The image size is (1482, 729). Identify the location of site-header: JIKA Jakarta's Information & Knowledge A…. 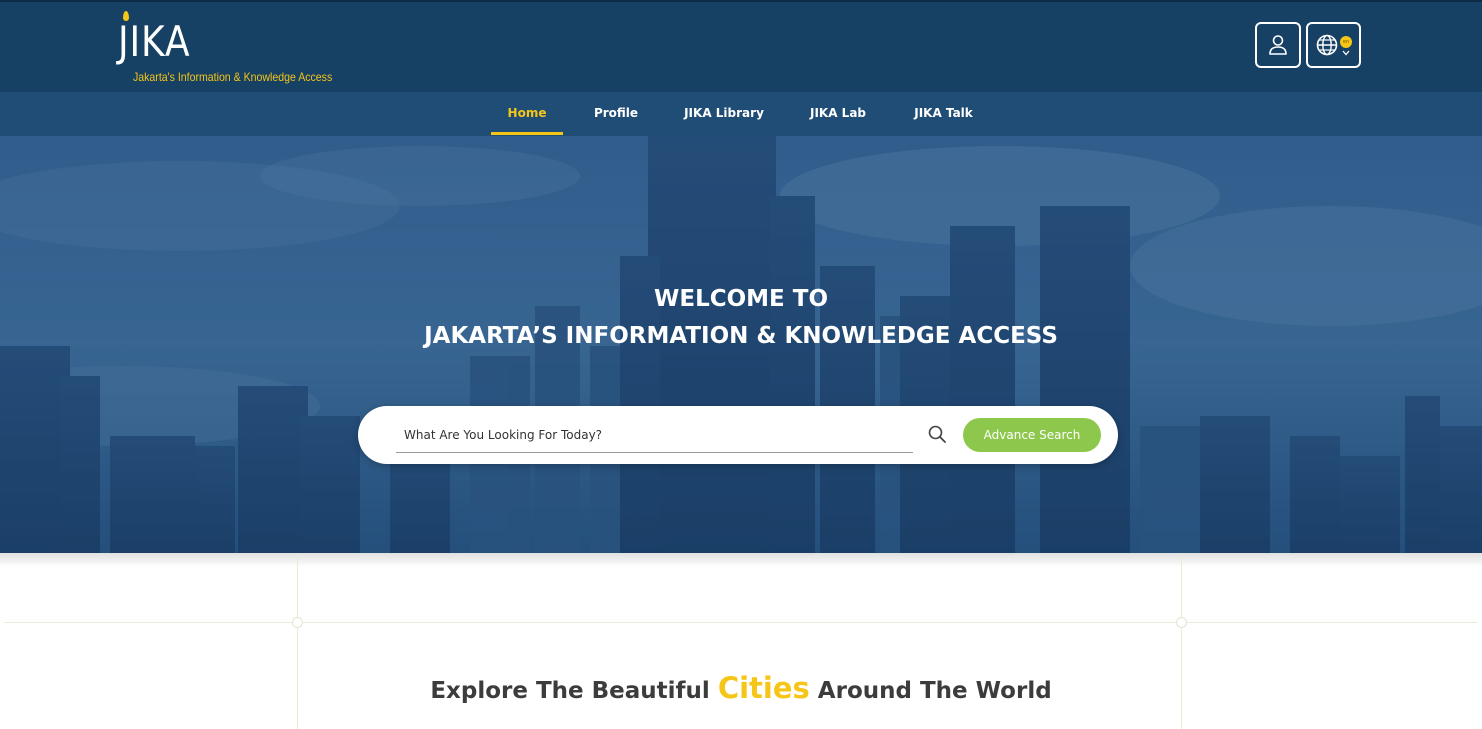
(741, 46).